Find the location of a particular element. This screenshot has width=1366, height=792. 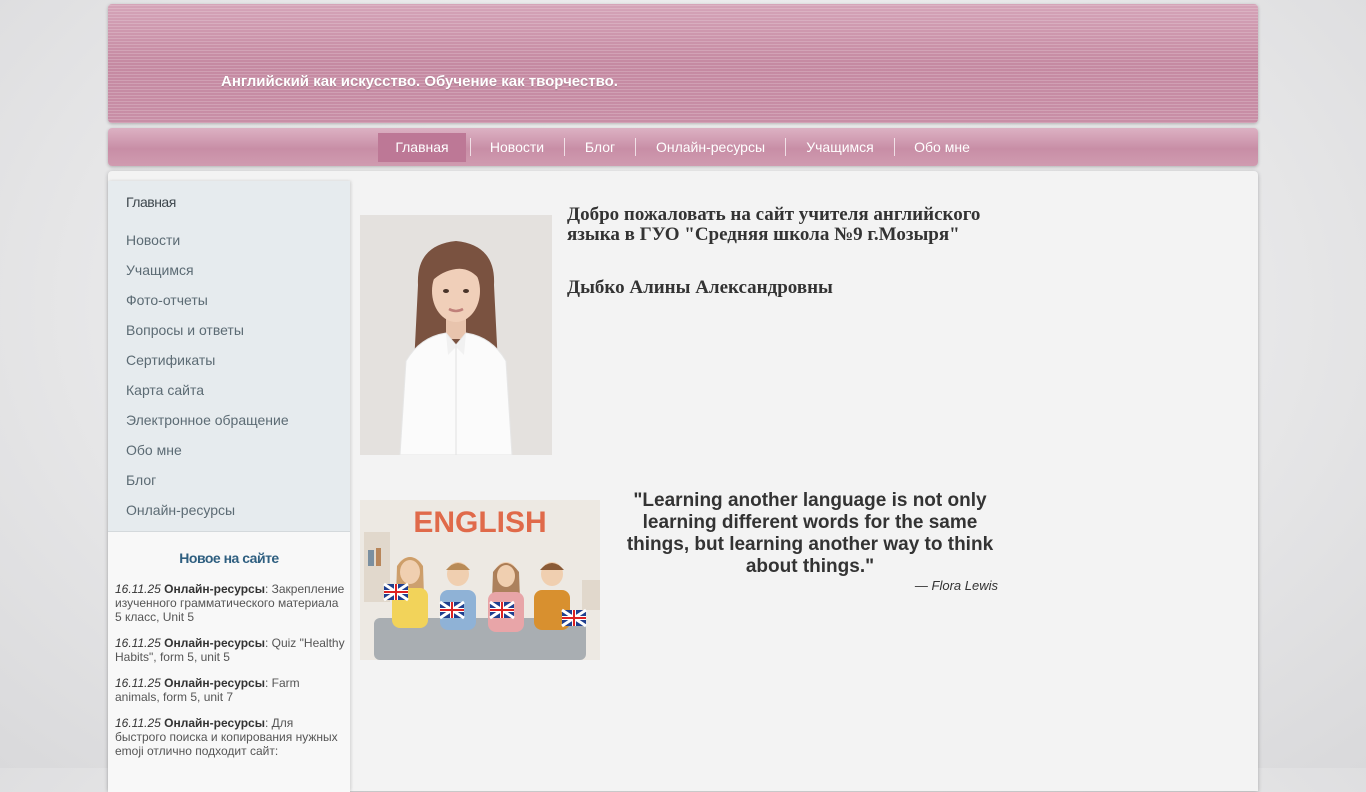

english-kids-image: ENGLISH is located at coordinates (480, 580).